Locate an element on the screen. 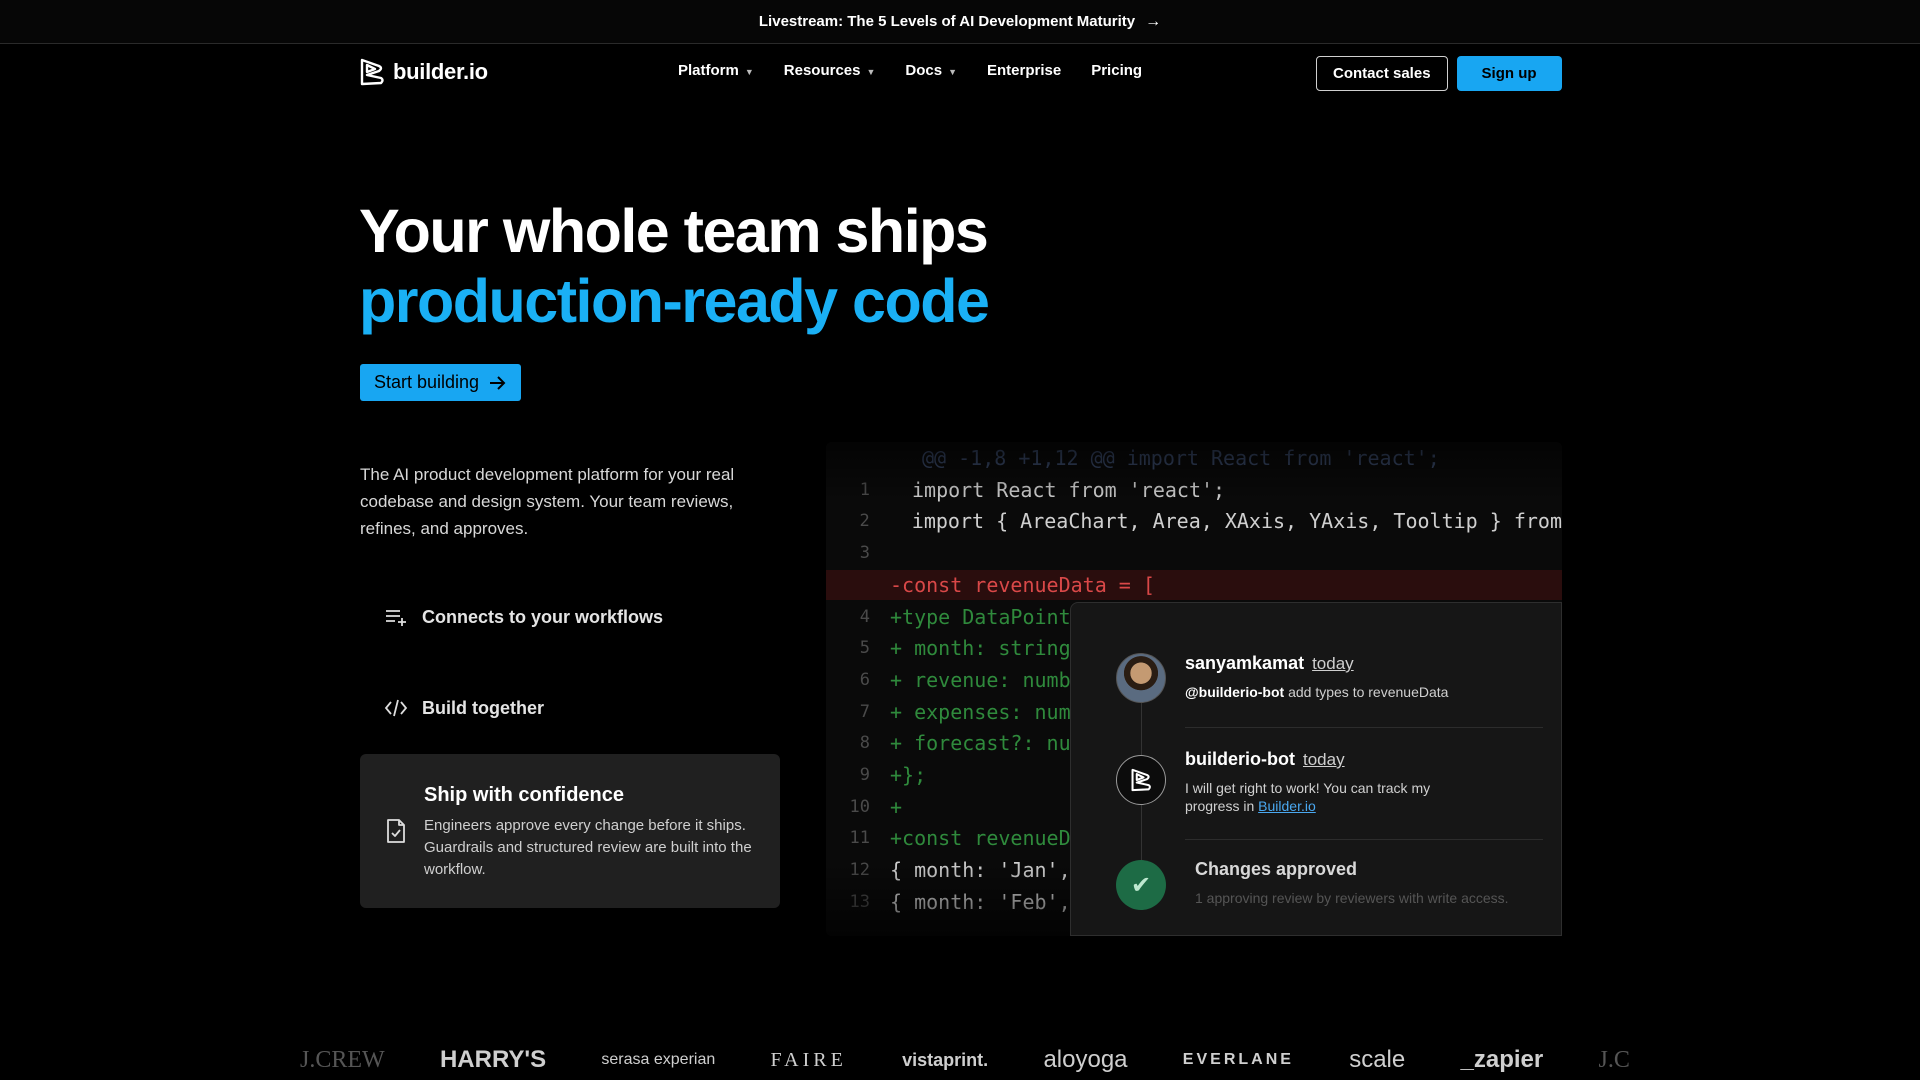 The image size is (1920, 1080). contact-sales-button: Contact sales is located at coordinates (1382, 73).